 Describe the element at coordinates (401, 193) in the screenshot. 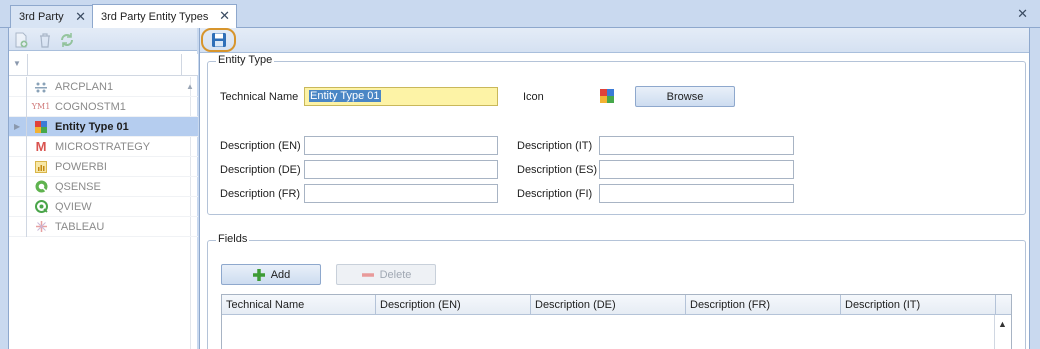

I see `description-fr-field` at that location.